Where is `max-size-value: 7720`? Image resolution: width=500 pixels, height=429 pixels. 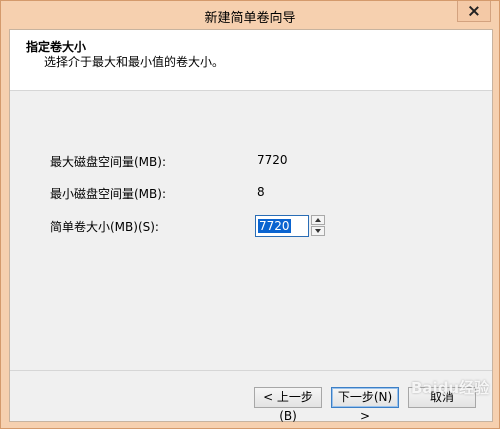
max-size-value: 7720 is located at coordinates (272, 160).